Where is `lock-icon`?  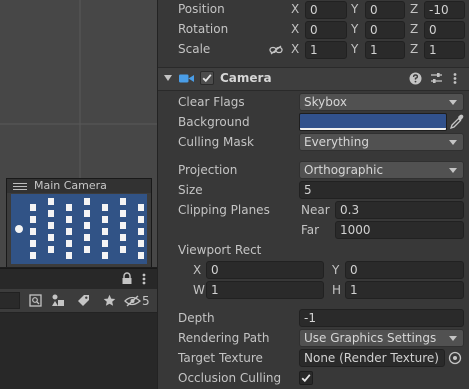 lock-icon is located at coordinates (127, 278).